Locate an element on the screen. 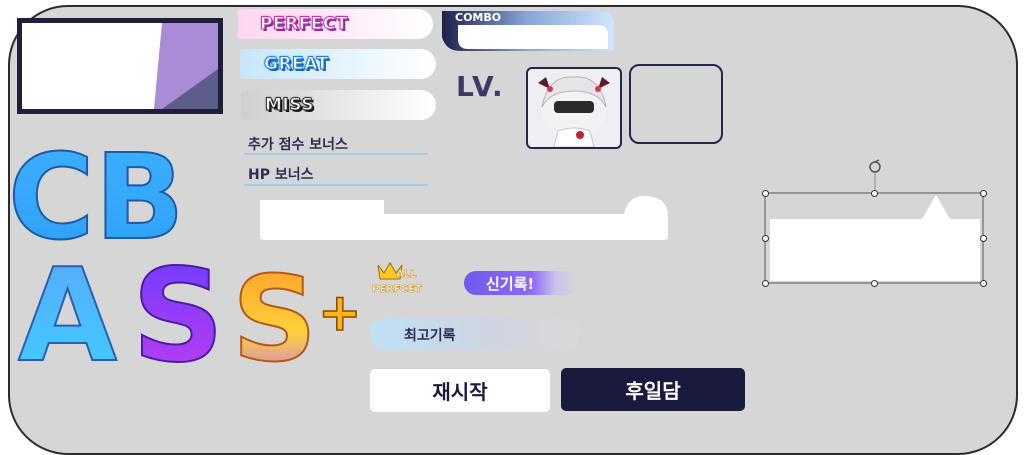 The height and width of the screenshot is (455, 1024). rank-s2: S is located at coordinates (274, 309).